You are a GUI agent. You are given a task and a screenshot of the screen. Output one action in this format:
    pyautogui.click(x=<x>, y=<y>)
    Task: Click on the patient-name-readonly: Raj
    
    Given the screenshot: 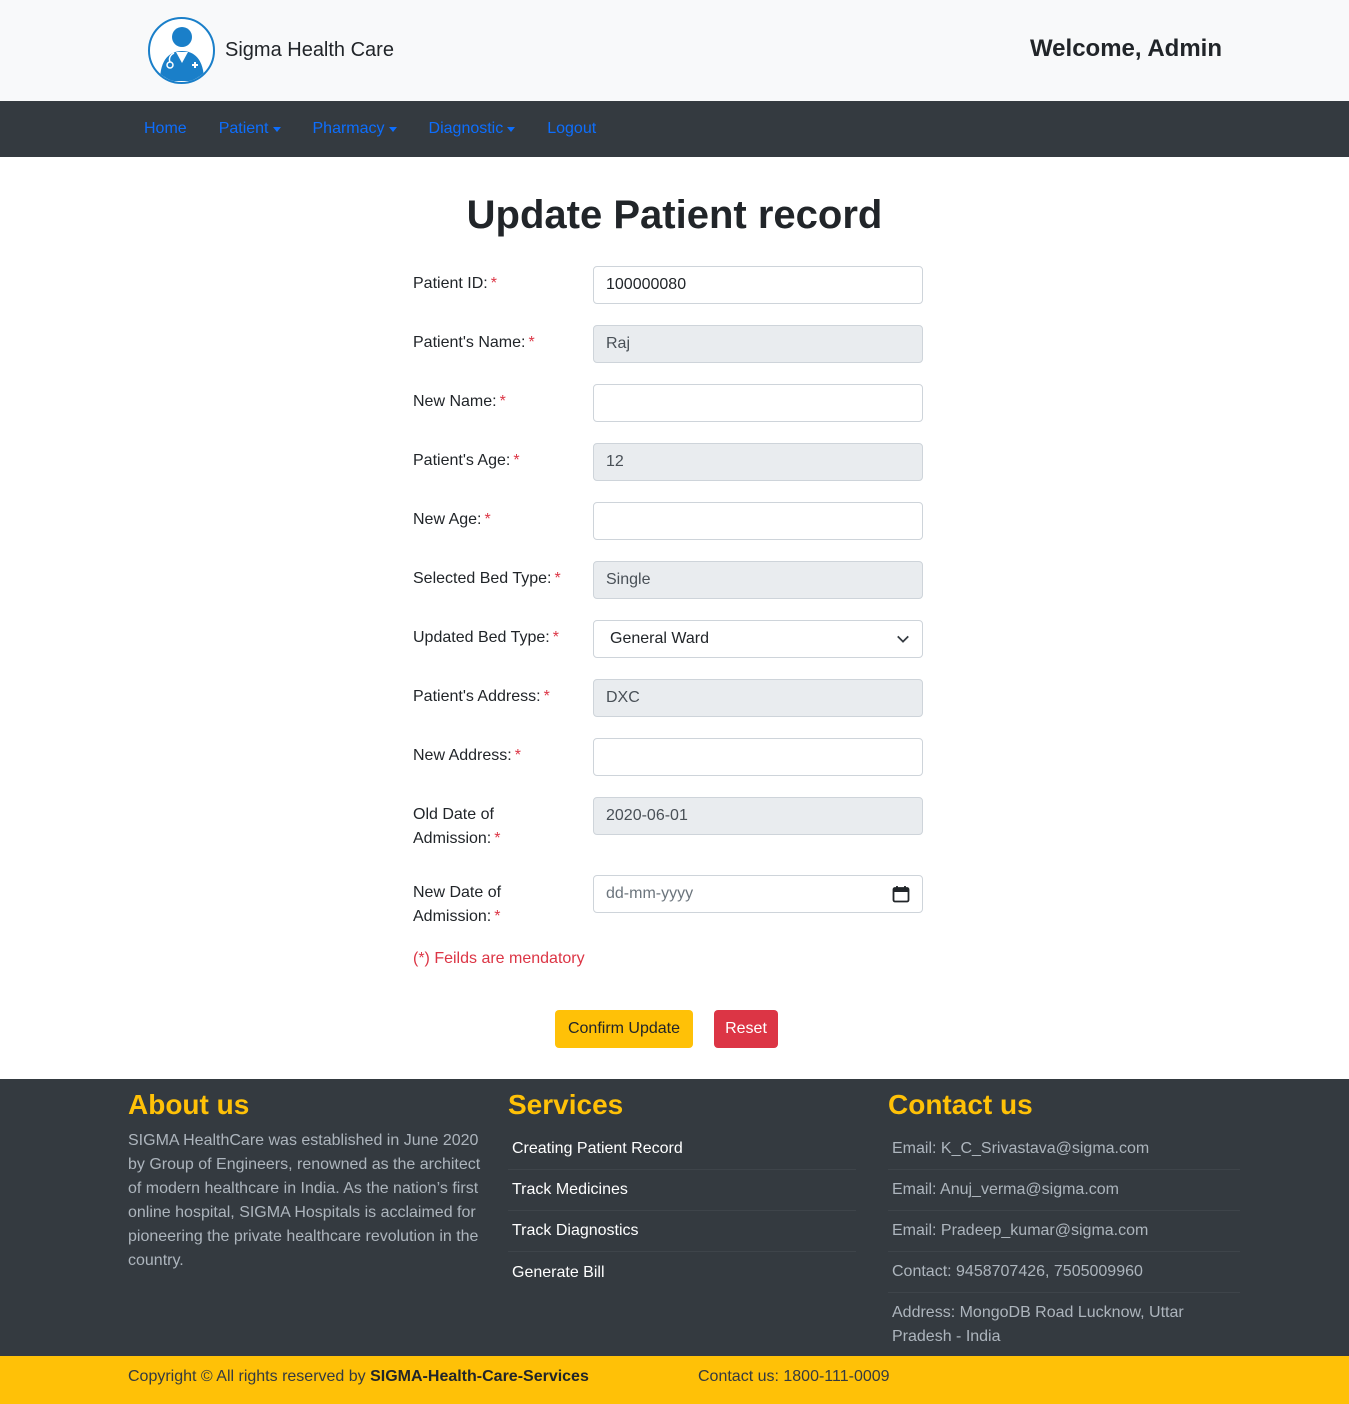 What is the action you would take?
    pyautogui.click(x=758, y=344)
    